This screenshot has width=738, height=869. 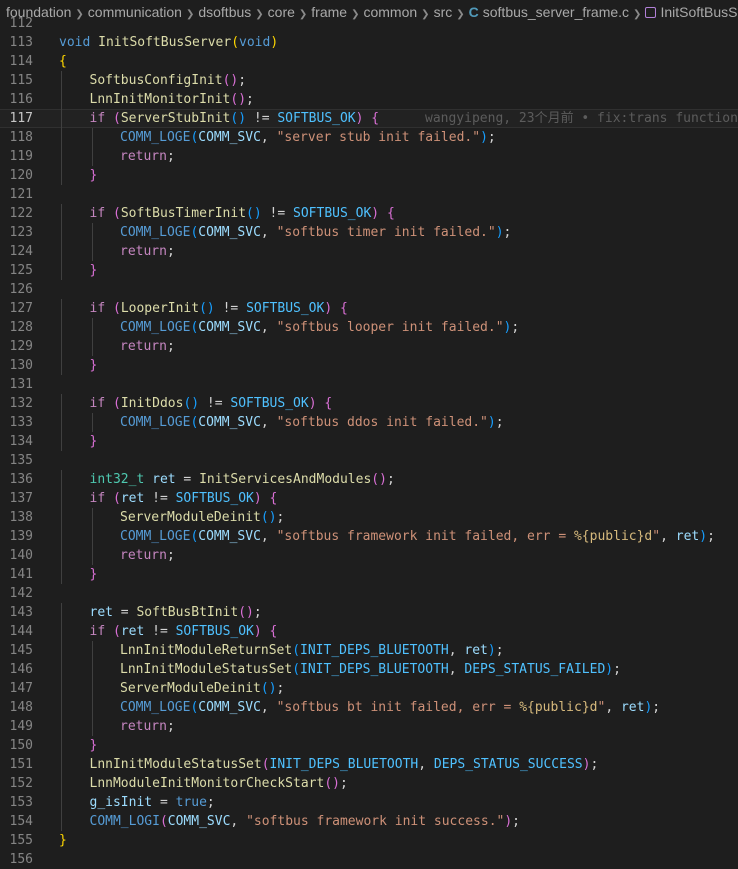 What do you see at coordinates (369, 270) in the screenshot?
I see `code-line: 125}` at bounding box center [369, 270].